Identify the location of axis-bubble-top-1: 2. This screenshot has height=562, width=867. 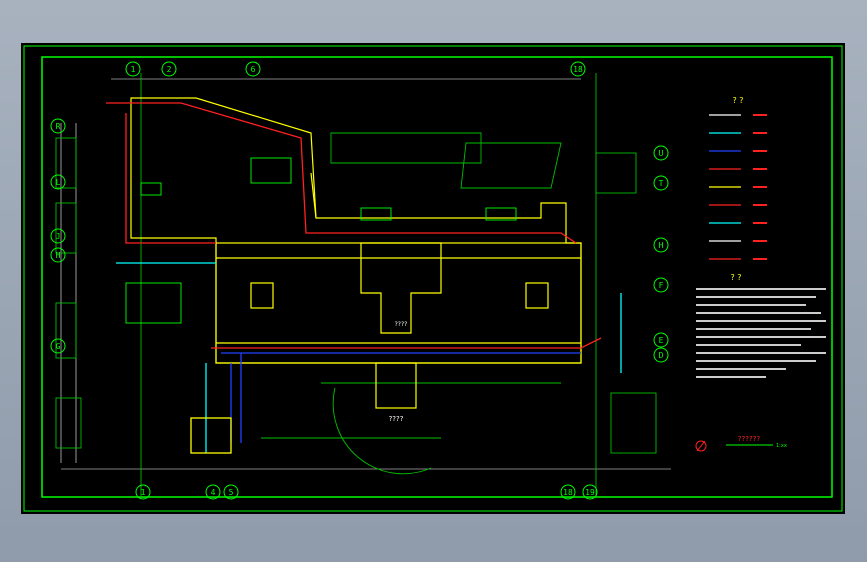
(169, 69).